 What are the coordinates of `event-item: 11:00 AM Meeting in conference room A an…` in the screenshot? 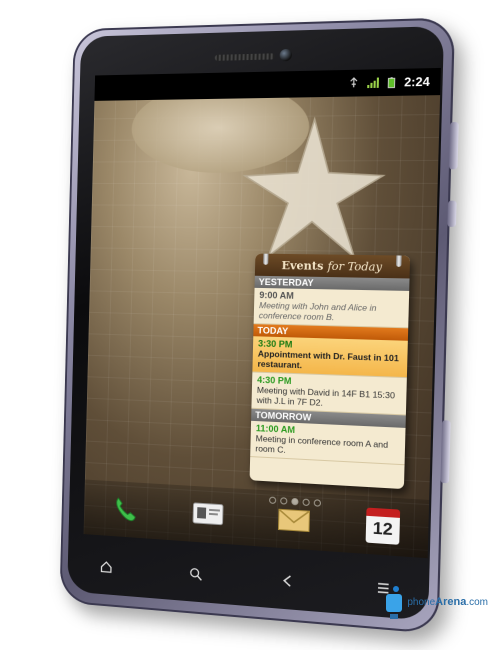 It's located at (328, 443).